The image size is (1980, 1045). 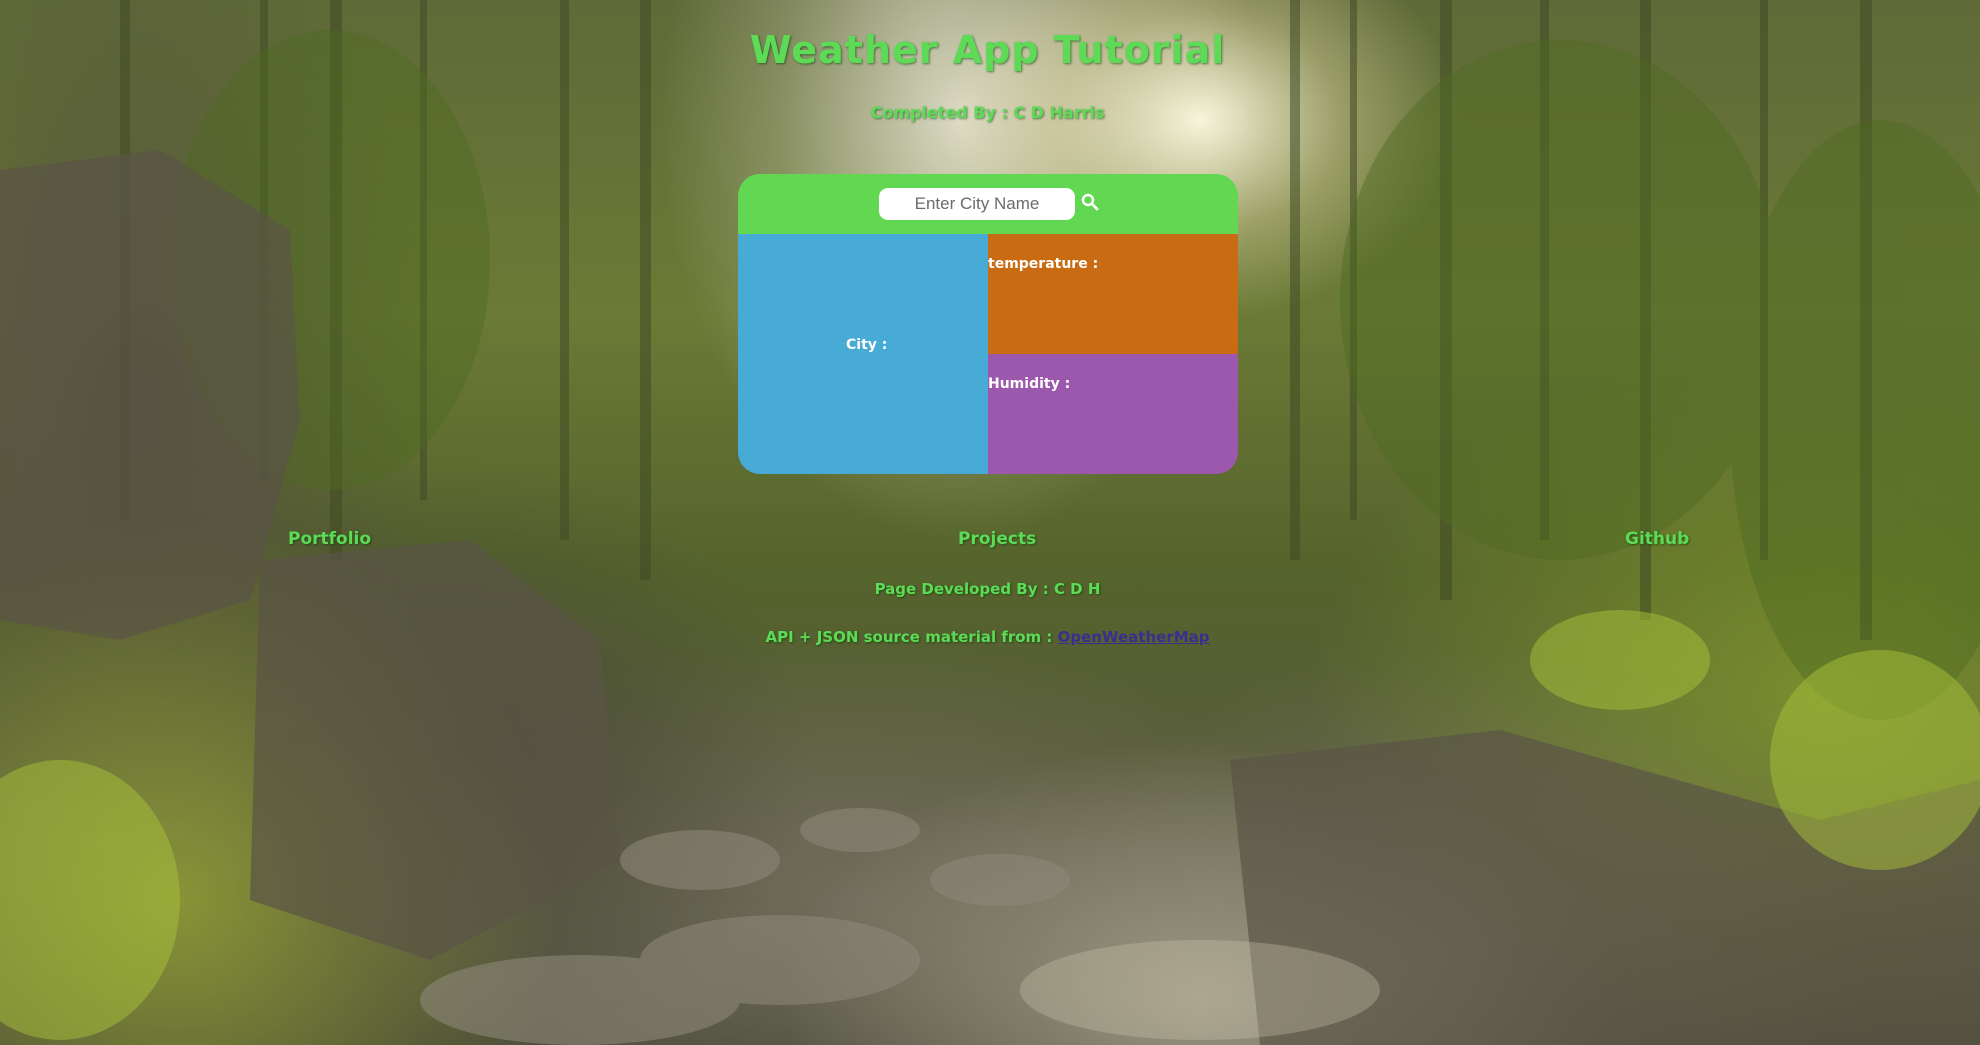 I want to click on weather-card: City : temperature : Humidity :, so click(x=988, y=324).